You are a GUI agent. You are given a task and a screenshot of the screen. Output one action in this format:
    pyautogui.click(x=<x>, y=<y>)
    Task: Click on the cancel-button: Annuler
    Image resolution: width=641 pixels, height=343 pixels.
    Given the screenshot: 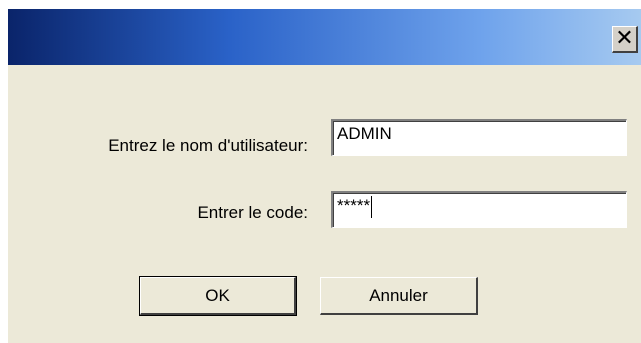 What is the action you would take?
    pyautogui.click(x=399, y=296)
    